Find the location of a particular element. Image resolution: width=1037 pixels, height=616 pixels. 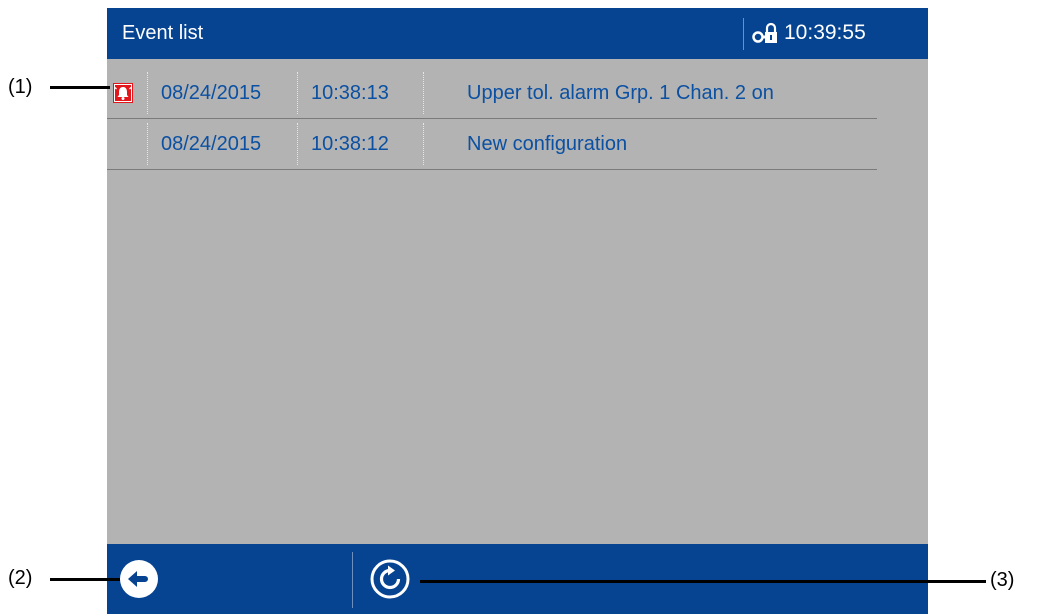

refresh-icon is located at coordinates (390, 579).